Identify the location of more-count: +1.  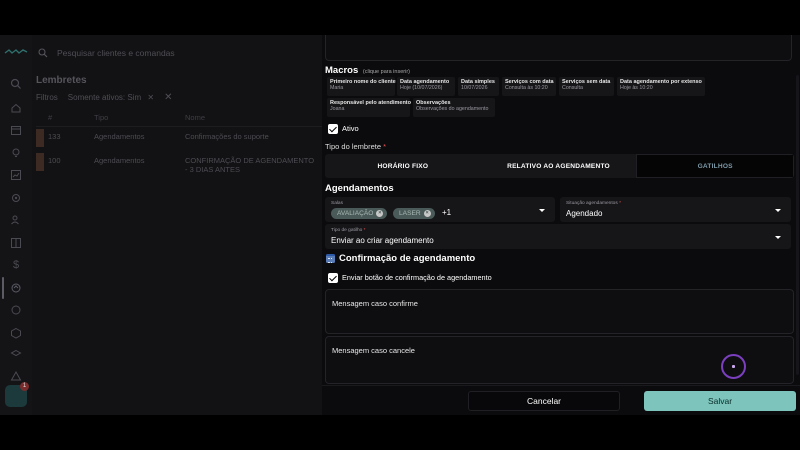
(447, 212).